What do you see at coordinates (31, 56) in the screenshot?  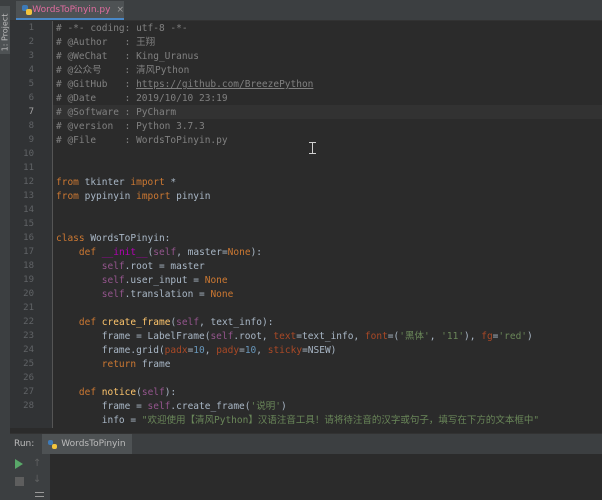 I see `line-number: 3` at bounding box center [31, 56].